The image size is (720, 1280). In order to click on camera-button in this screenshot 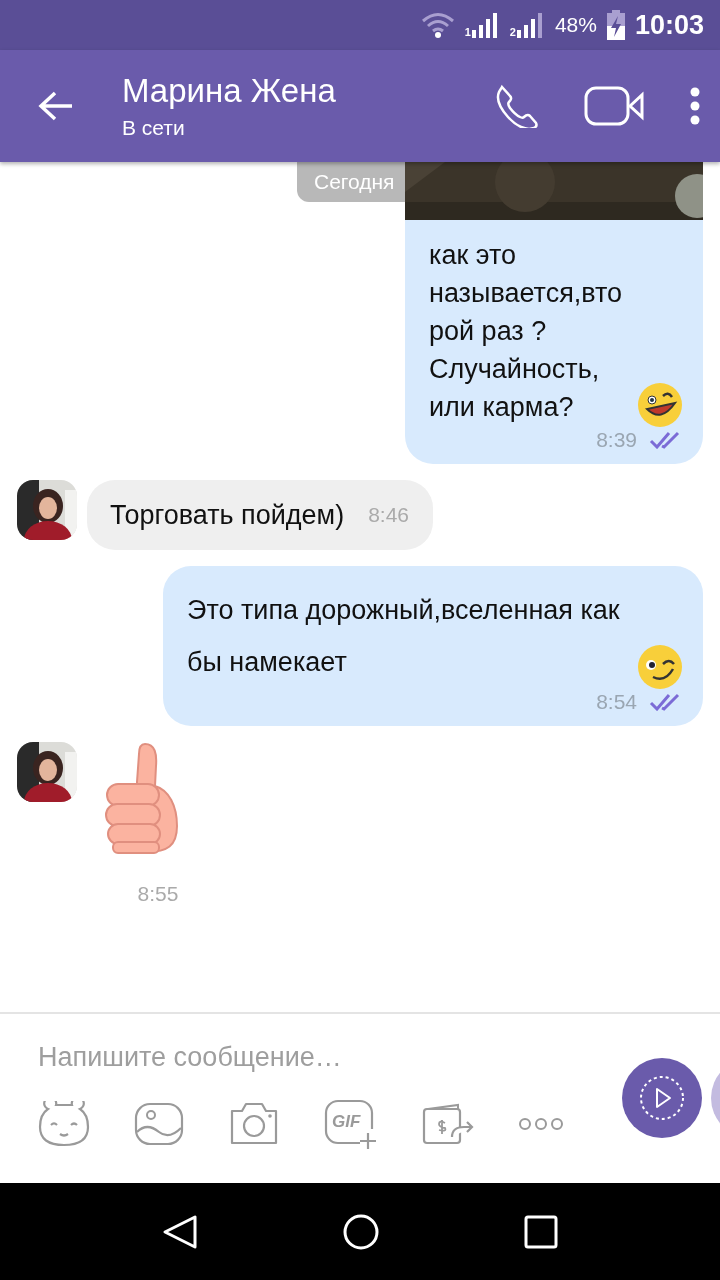, I will do `click(254, 1124)`.